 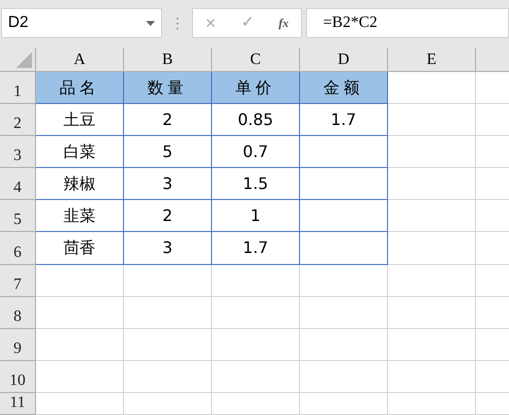 What do you see at coordinates (24, 60) in the screenshot?
I see `corner-triangle-icon` at bounding box center [24, 60].